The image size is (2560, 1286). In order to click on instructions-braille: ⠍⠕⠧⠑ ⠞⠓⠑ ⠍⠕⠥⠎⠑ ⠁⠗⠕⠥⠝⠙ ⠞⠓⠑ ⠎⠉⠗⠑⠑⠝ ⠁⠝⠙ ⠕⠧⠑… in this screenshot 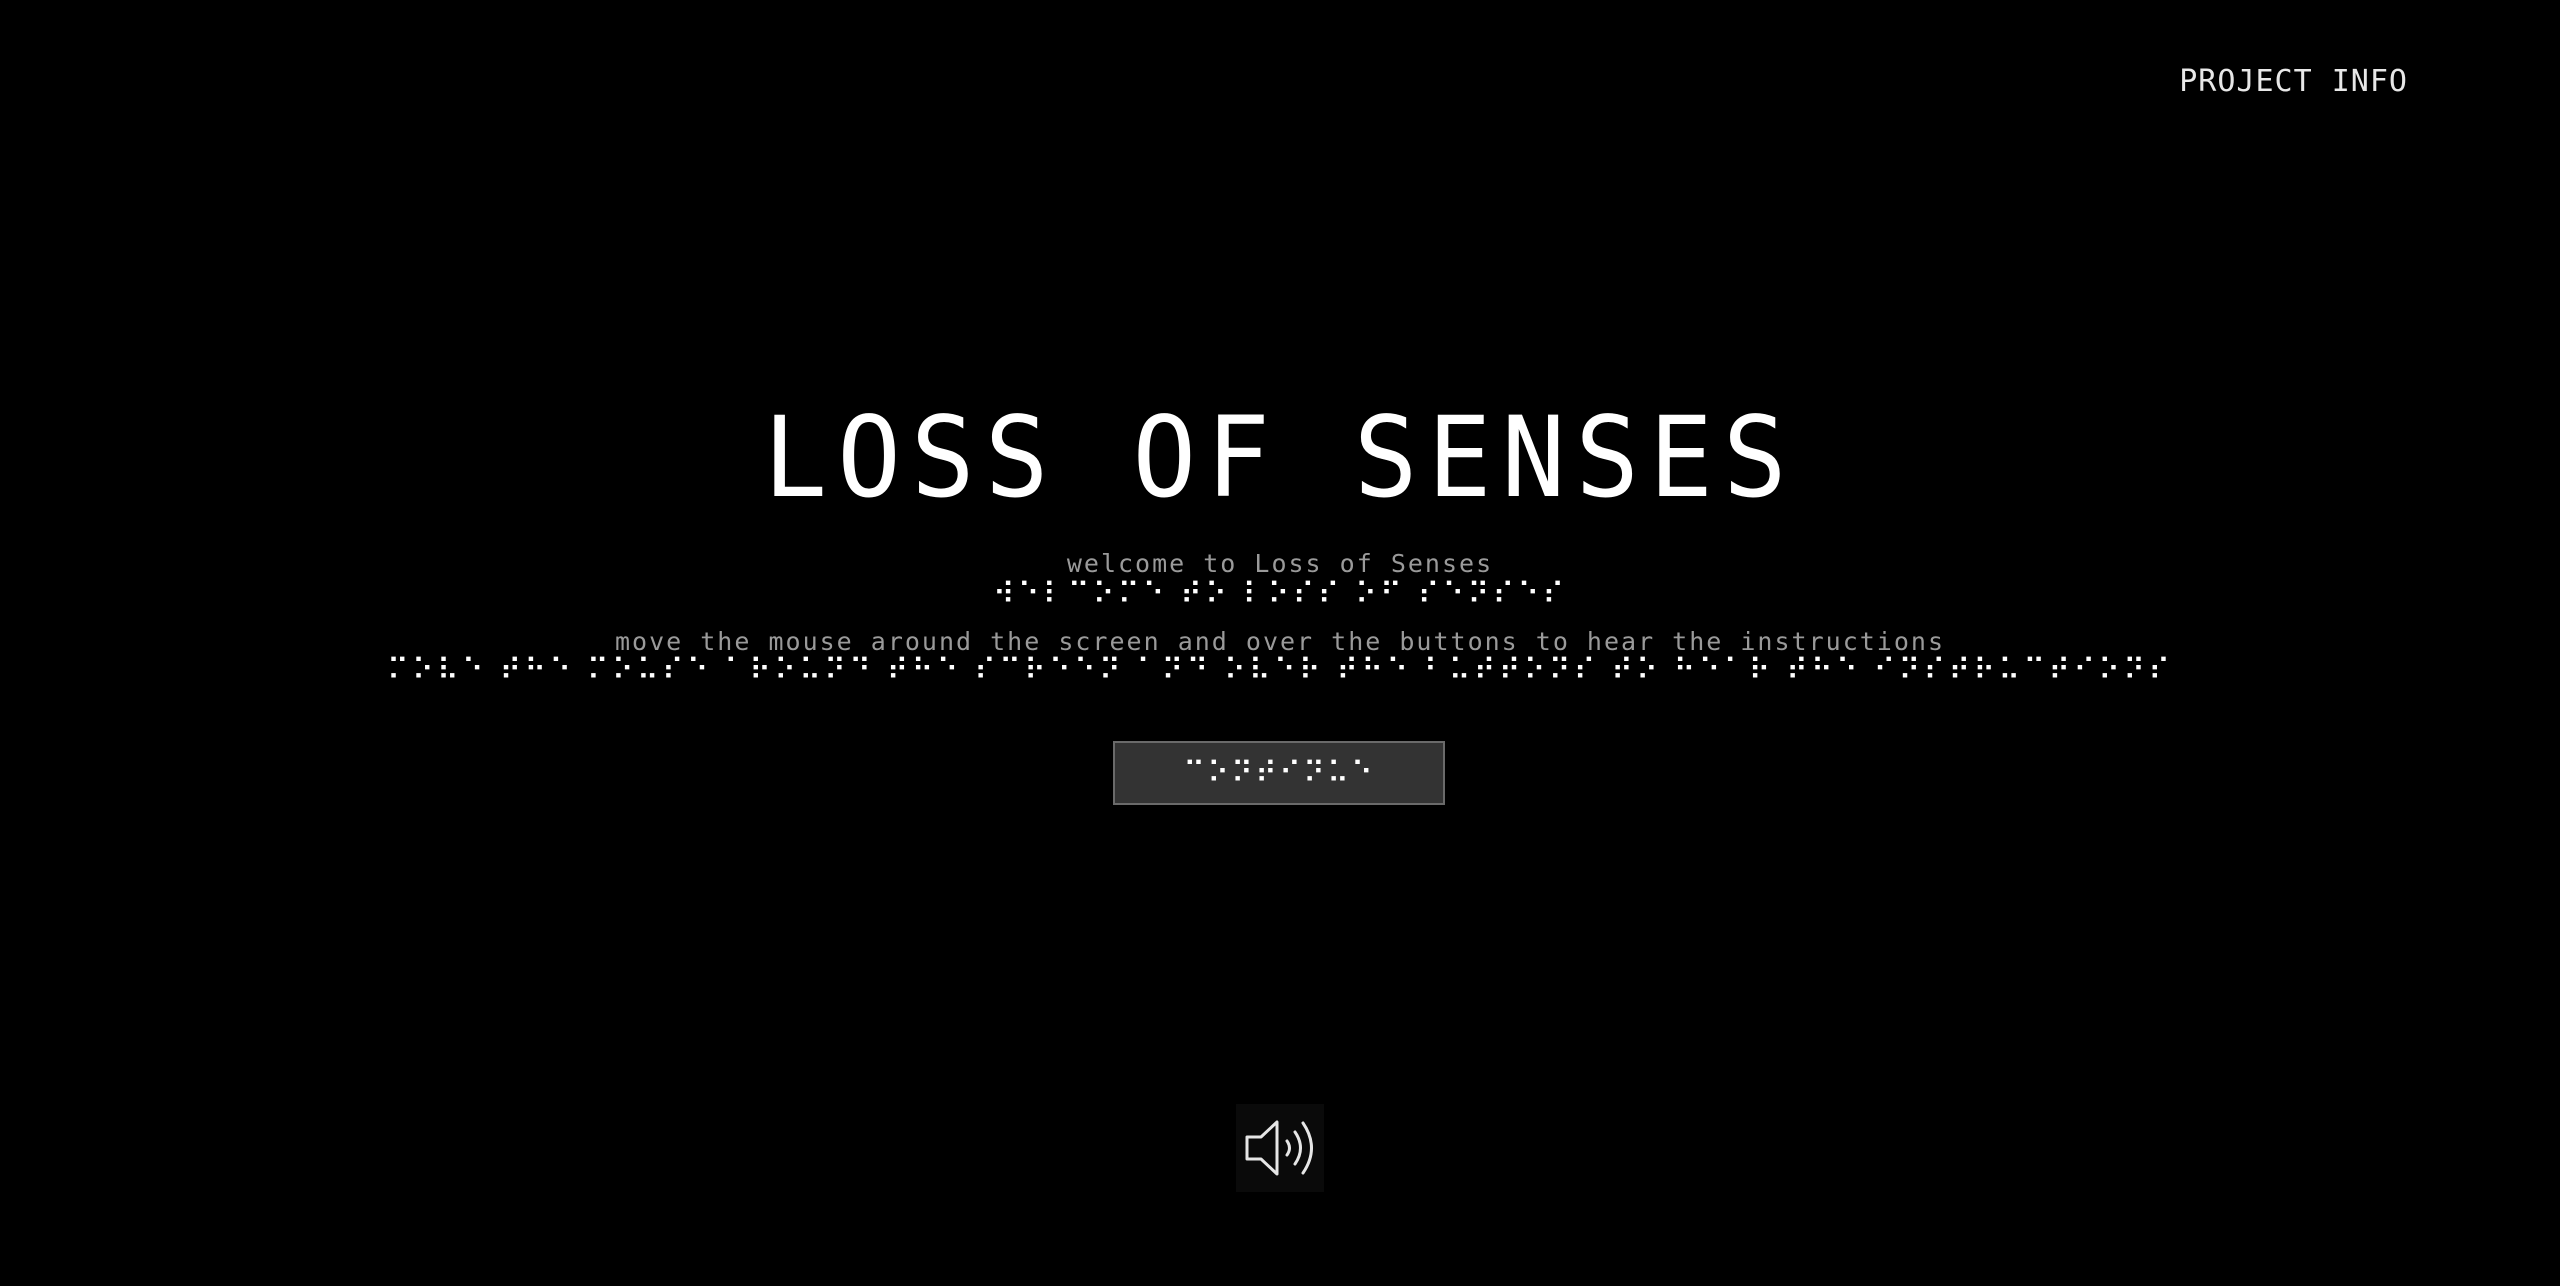, I will do `click(1280, 670)`.